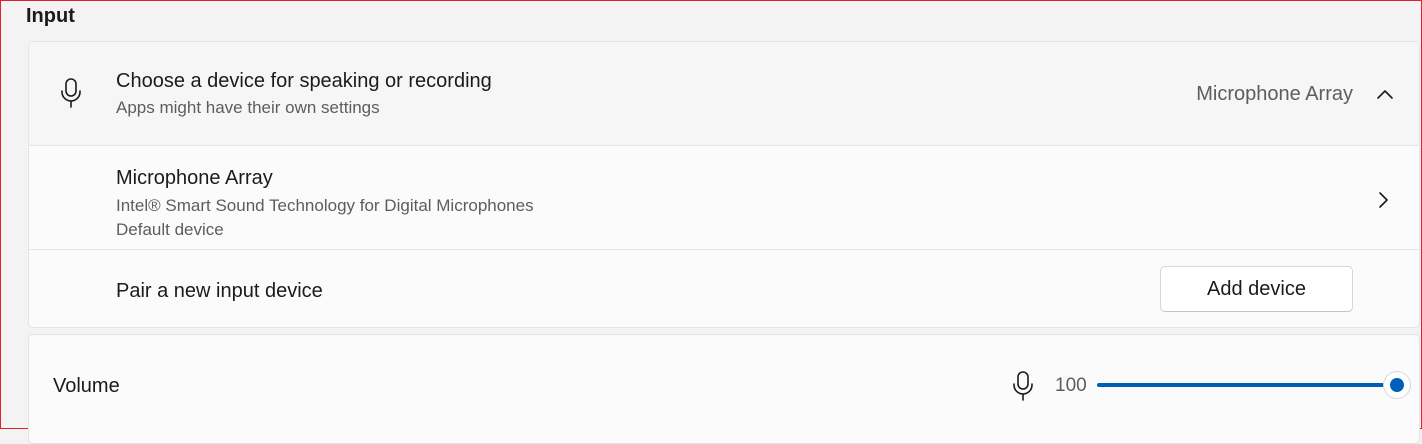 Image resolution: width=1422 pixels, height=444 pixels. I want to click on volume-label: Volume, so click(86, 386).